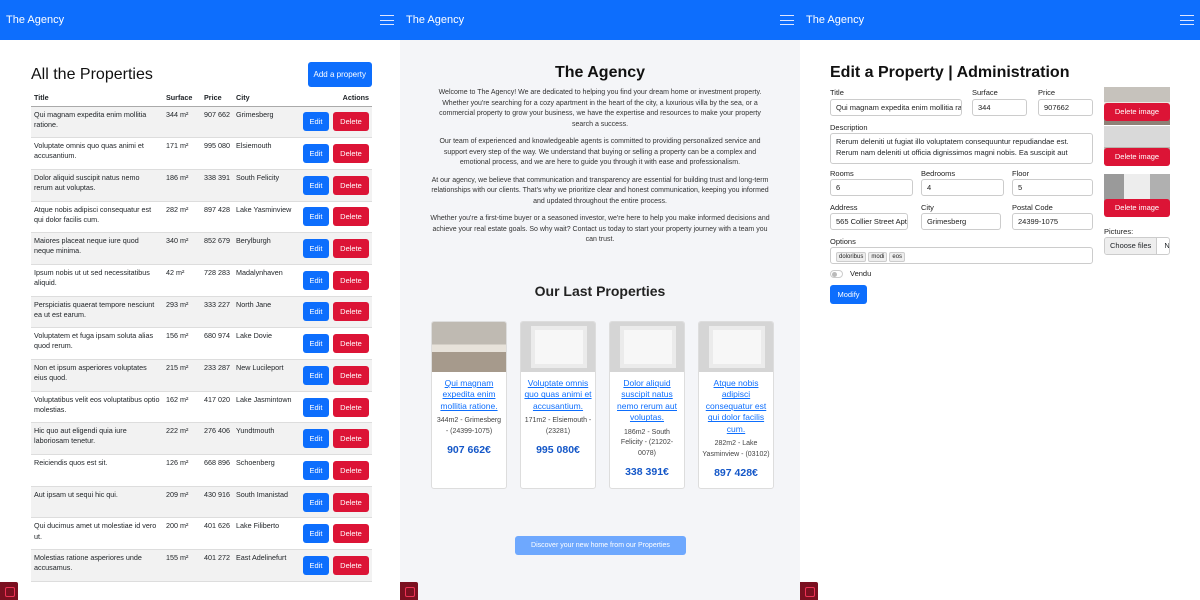 The image size is (1200, 600). What do you see at coordinates (1052, 187) in the screenshot?
I see `floor-input: 5` at bounding box center [1052, 187].